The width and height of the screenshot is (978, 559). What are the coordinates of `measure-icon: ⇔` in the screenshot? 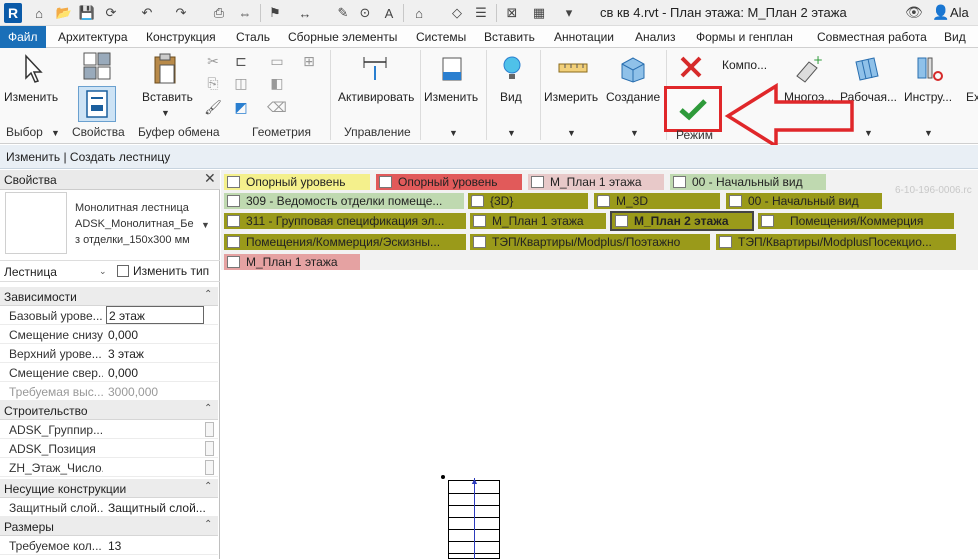 It's located at (245, 13).